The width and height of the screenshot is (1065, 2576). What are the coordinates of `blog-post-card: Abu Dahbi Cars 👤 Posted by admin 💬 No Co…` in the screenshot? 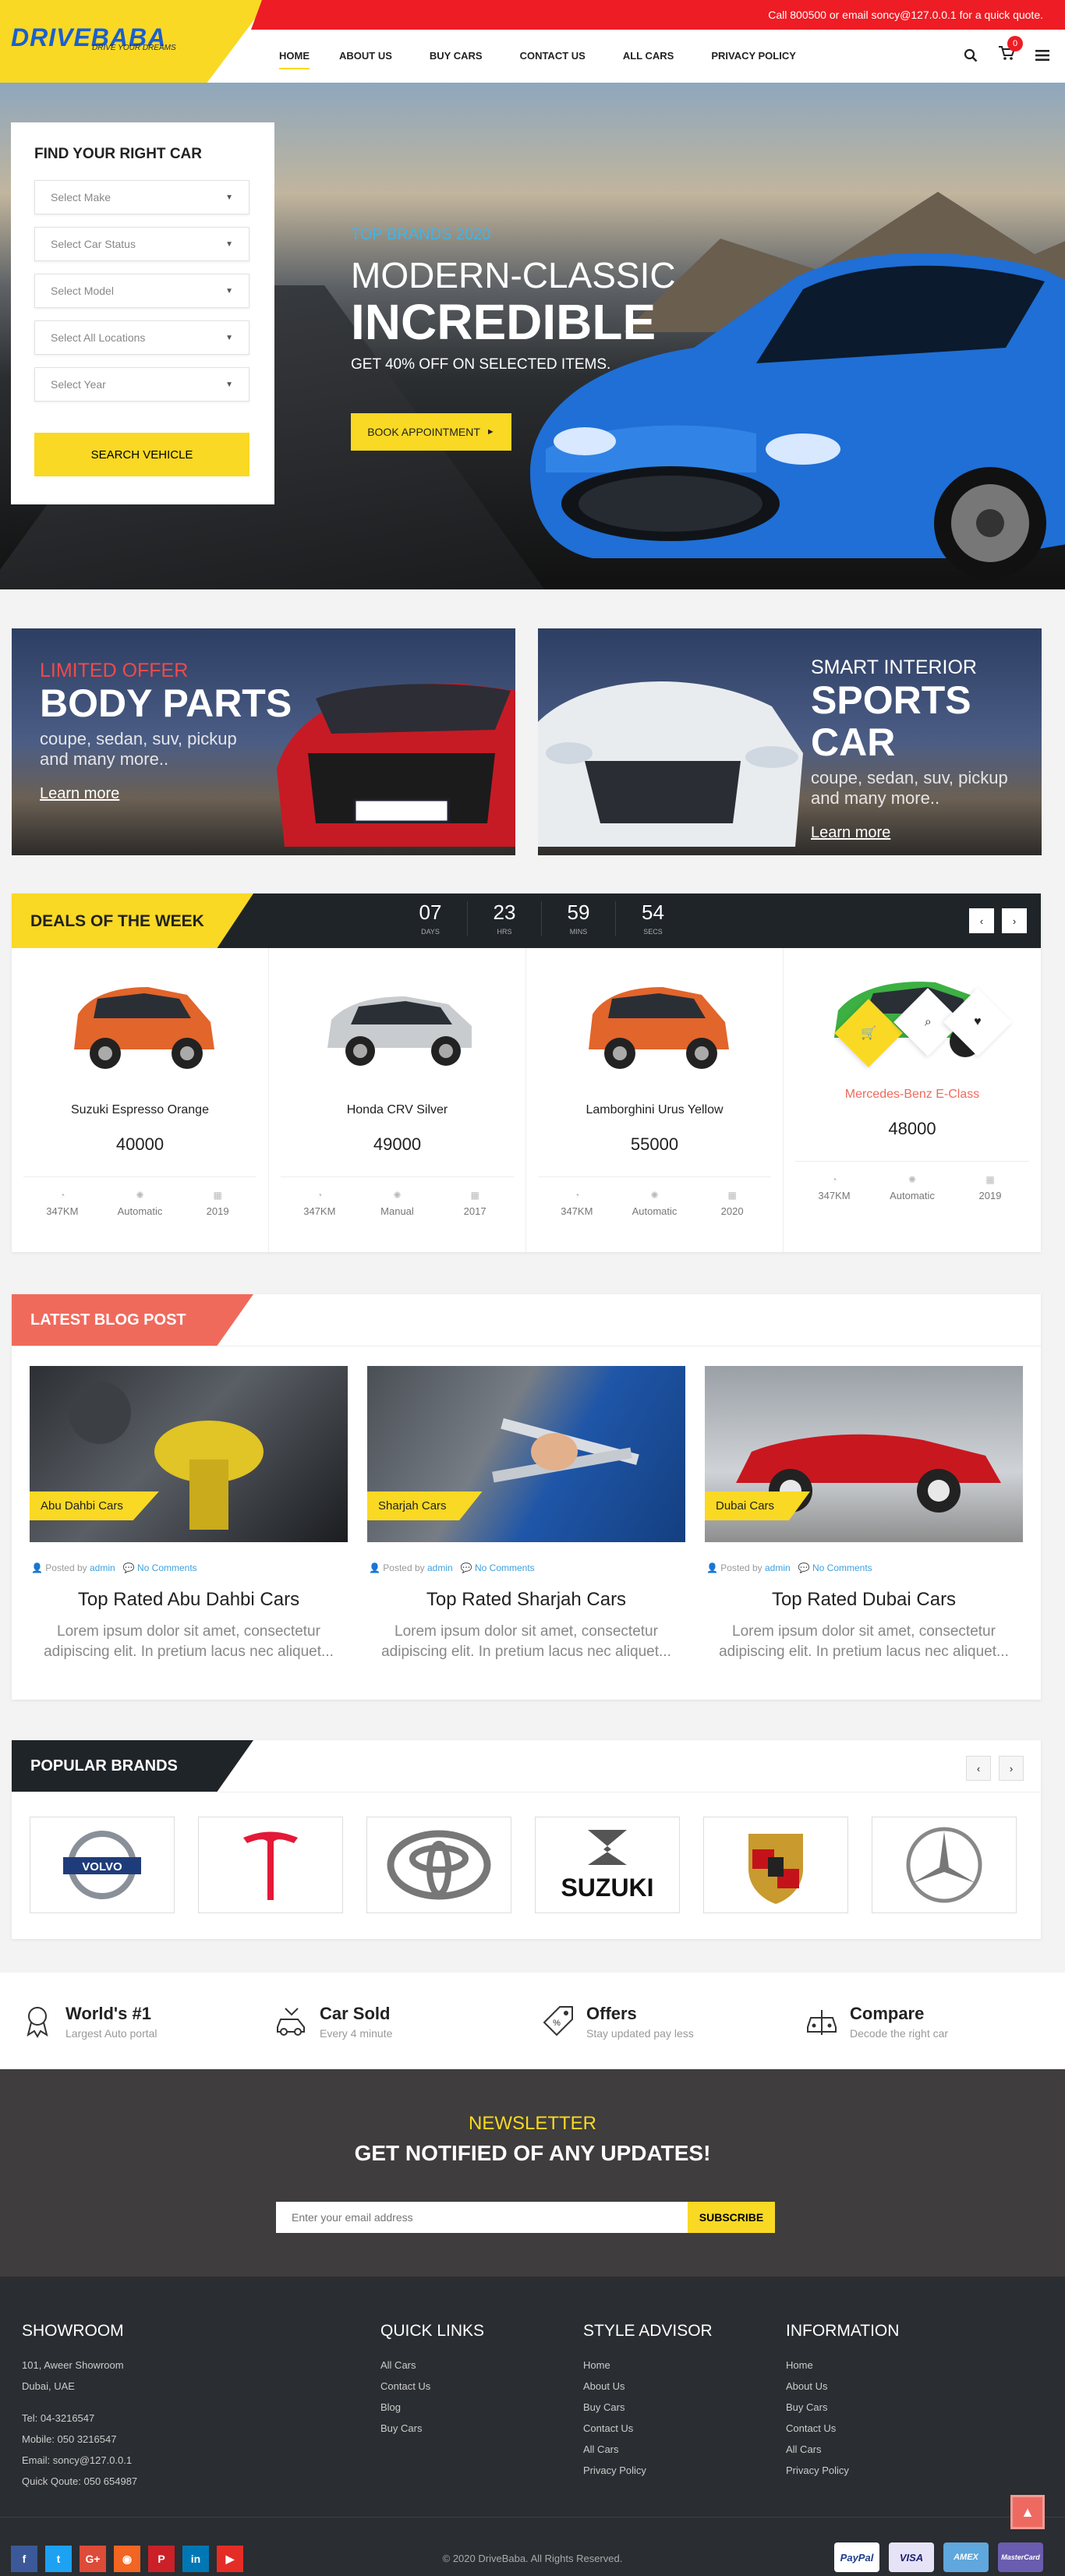 It's located at (189, 1514).